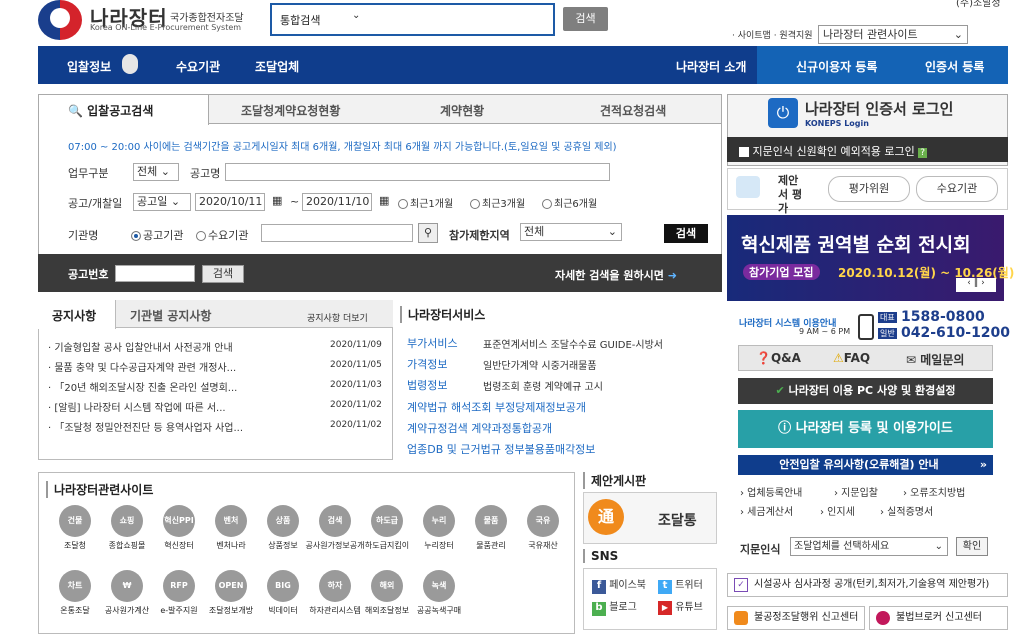 The image size is (1022, 641). Describe the element at coordinates (867, 585) in the screenshot. I see `facility-review-link: ✓ 시설공사 심사과정 공개(턴키,최저가,기술용역 제안평가)` at that location.